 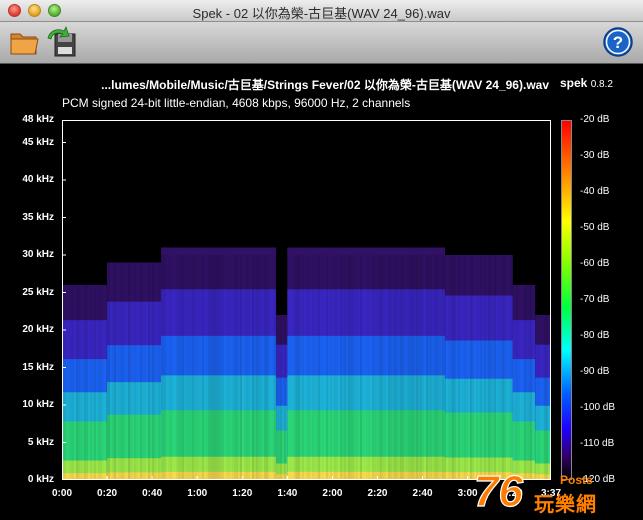 What do you see at coordinates (566, 300) in the screenshot?
I see `color-scale-bar` at bounding box center [566, 300].